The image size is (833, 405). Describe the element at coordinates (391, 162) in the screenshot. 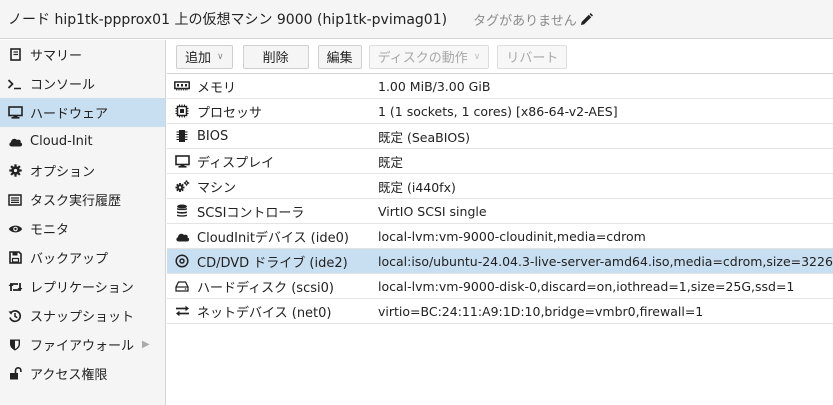

I see `row-value: 既定` at that location.